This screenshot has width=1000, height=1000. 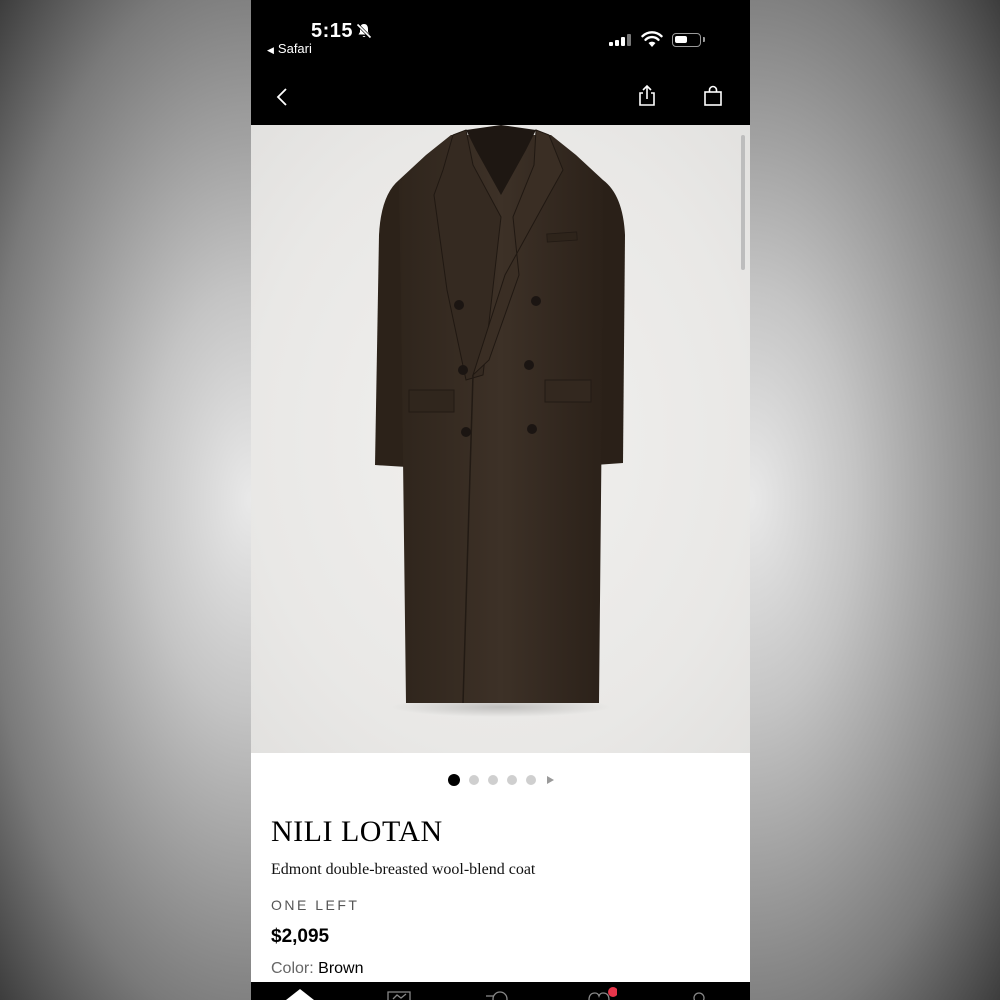 I want to click on silent-mode-icon, so click(x=364, y=33).